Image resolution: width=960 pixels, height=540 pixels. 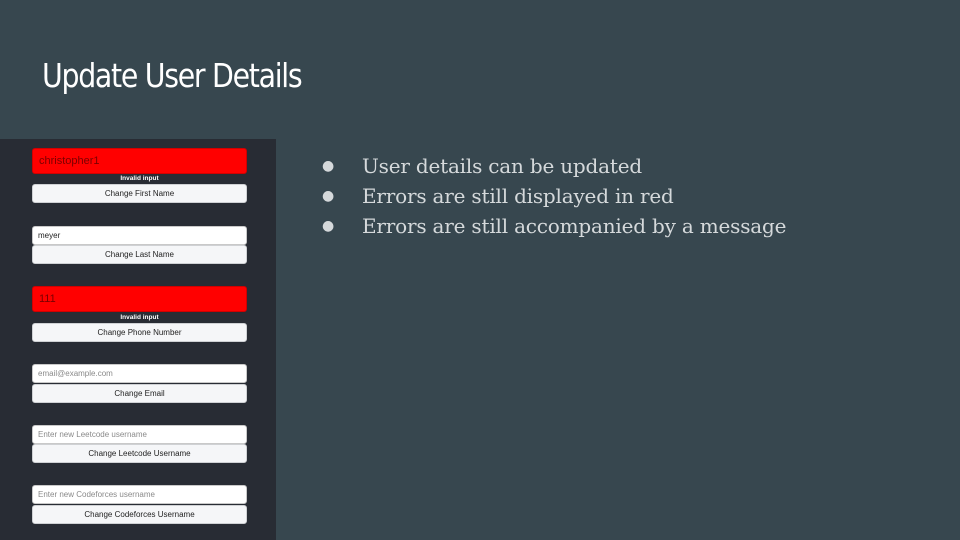 What do you see at coordinates (139, 434) in the screenshot?
I see `leetcode-username-input` at bounding box center [139, 434].